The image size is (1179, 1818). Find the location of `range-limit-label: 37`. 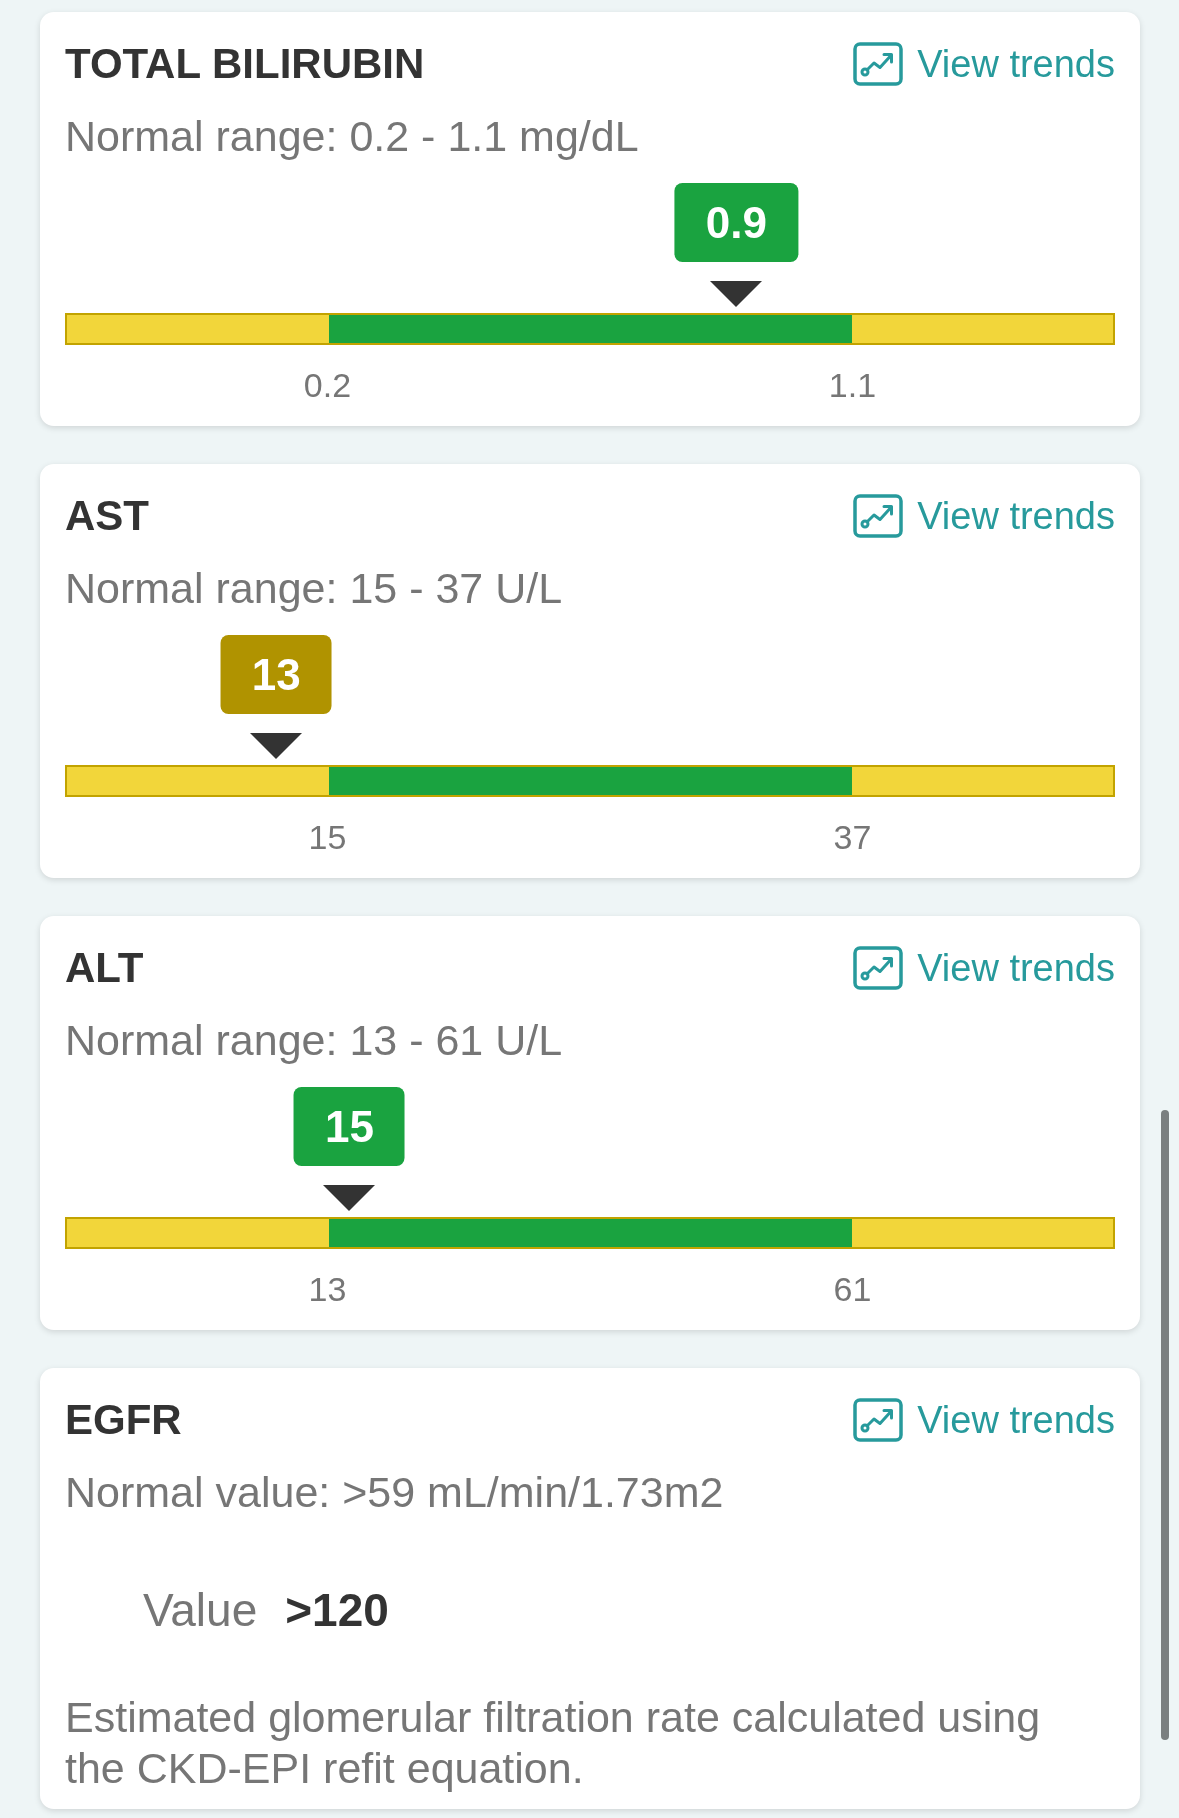

range-limit-label: 37 is located at coordinates (852, 837).